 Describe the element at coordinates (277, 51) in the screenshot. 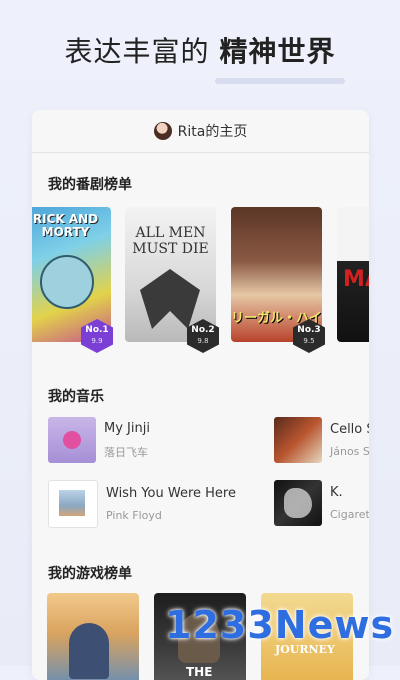

I see `hero-title-bold: 精神世界` at that location.